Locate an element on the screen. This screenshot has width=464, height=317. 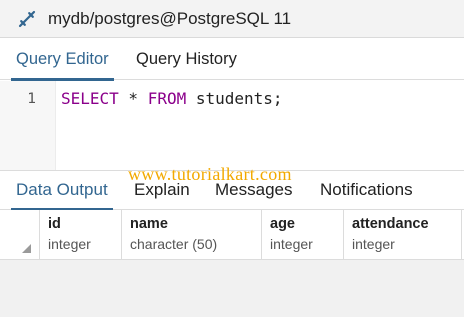
column-header-age: age integer is located at coordinates (303, 234).